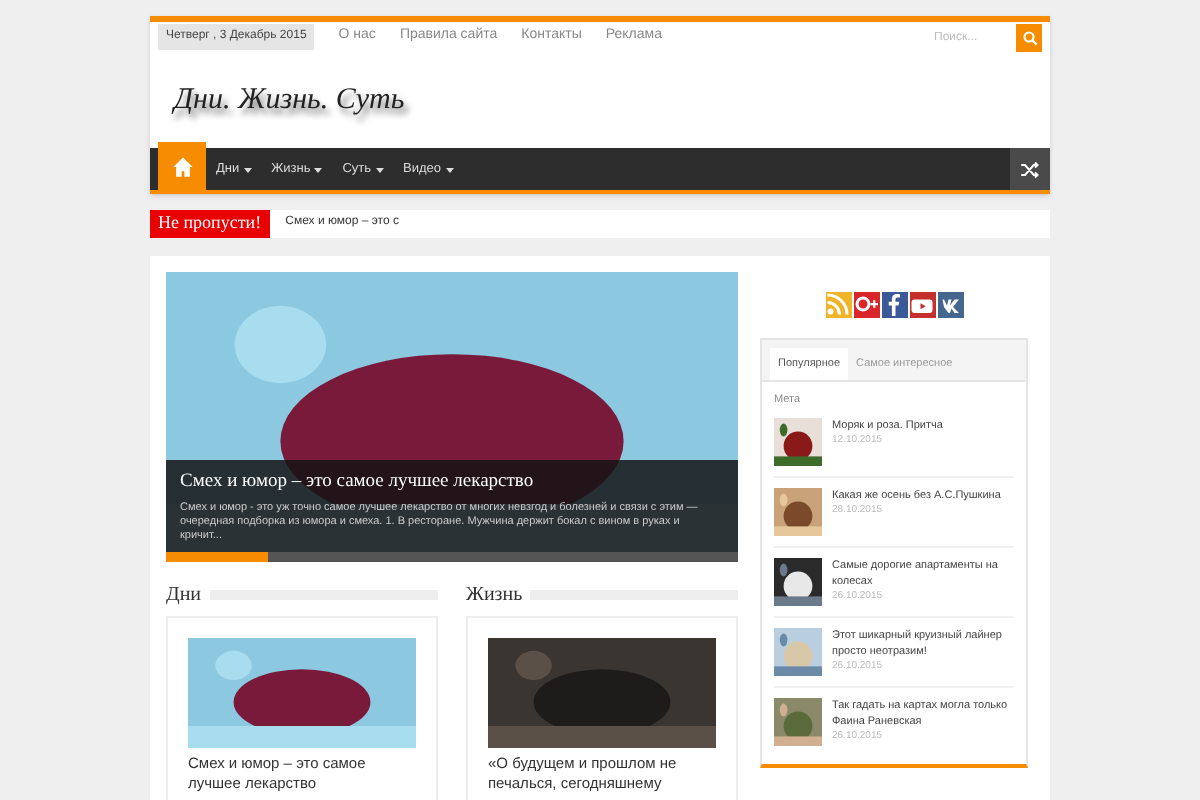 The image size is (1200, 800). I want to click on vk-icon, so click(950, 304).